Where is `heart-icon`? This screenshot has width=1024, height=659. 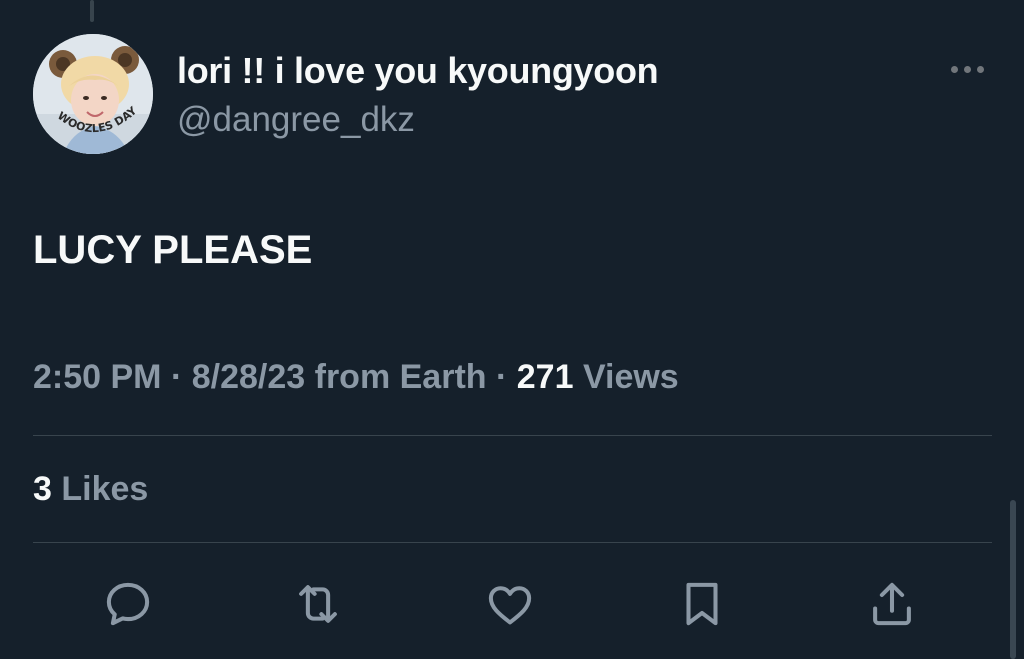
heart-icon is located at coordinates (510, 605).